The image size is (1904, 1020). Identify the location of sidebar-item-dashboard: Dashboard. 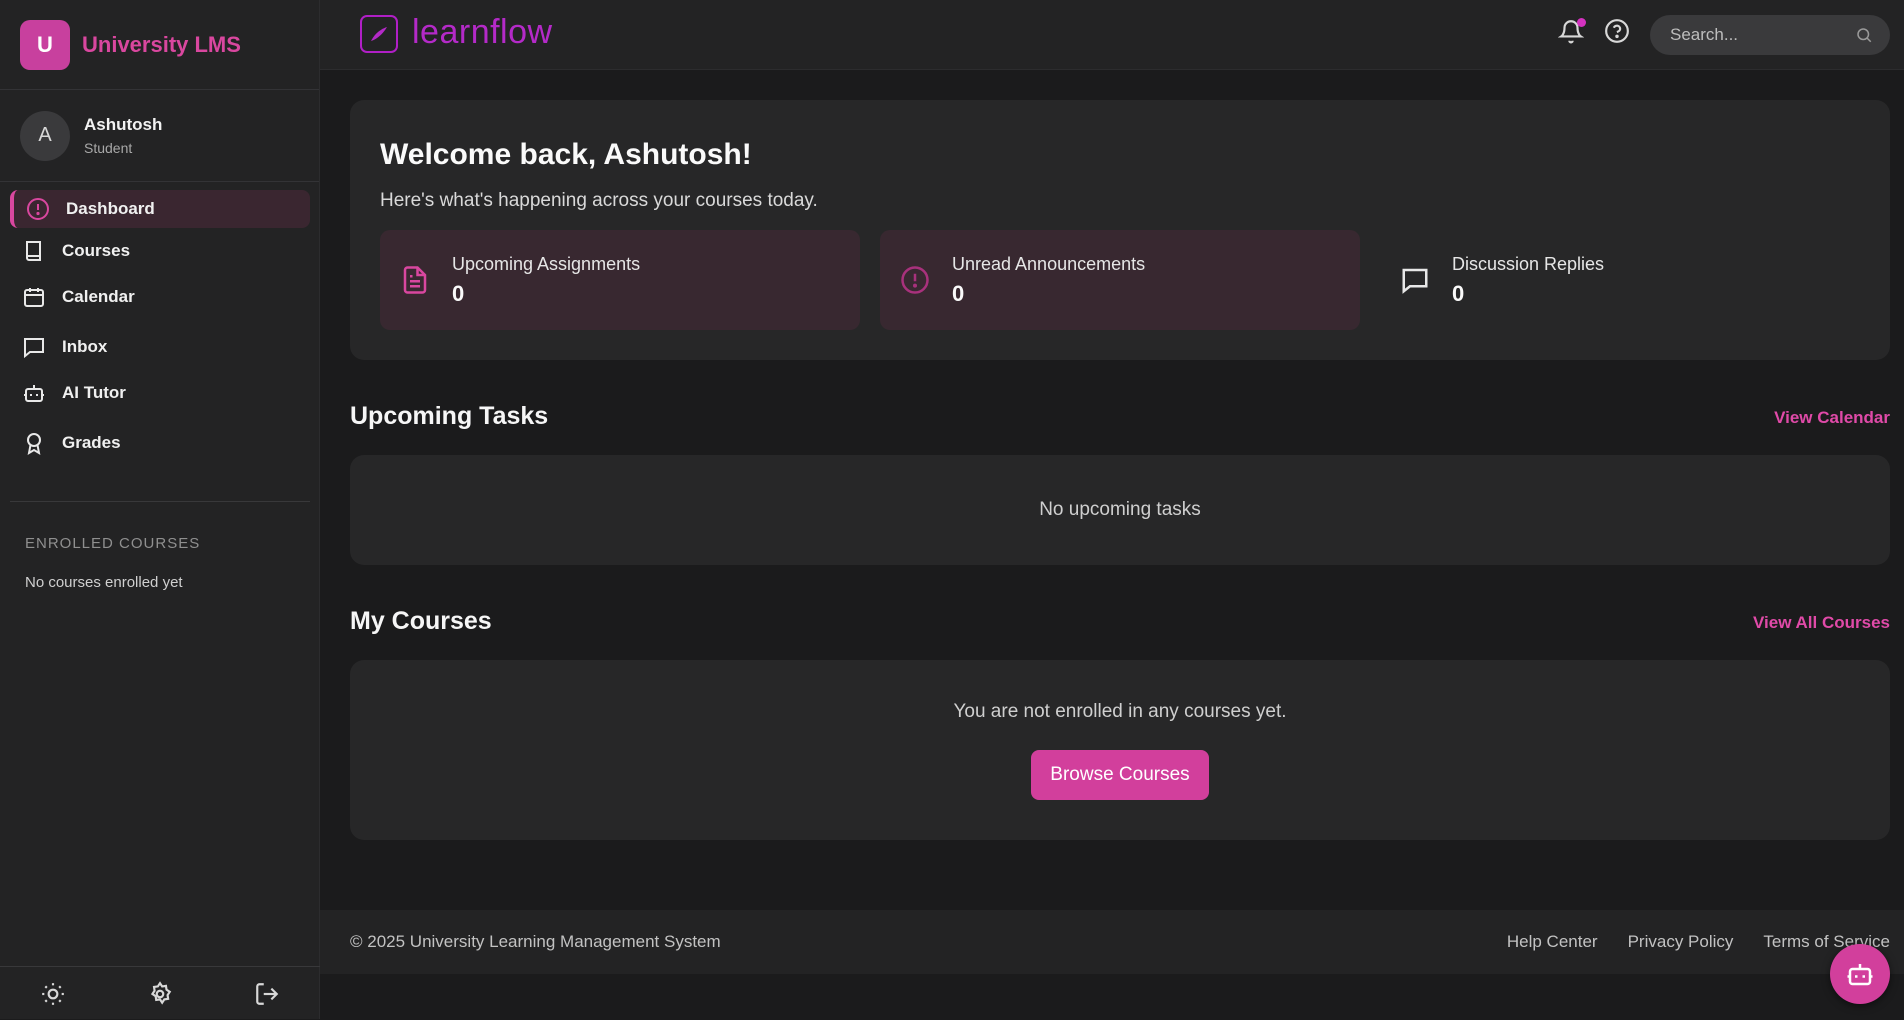
(160, 209).